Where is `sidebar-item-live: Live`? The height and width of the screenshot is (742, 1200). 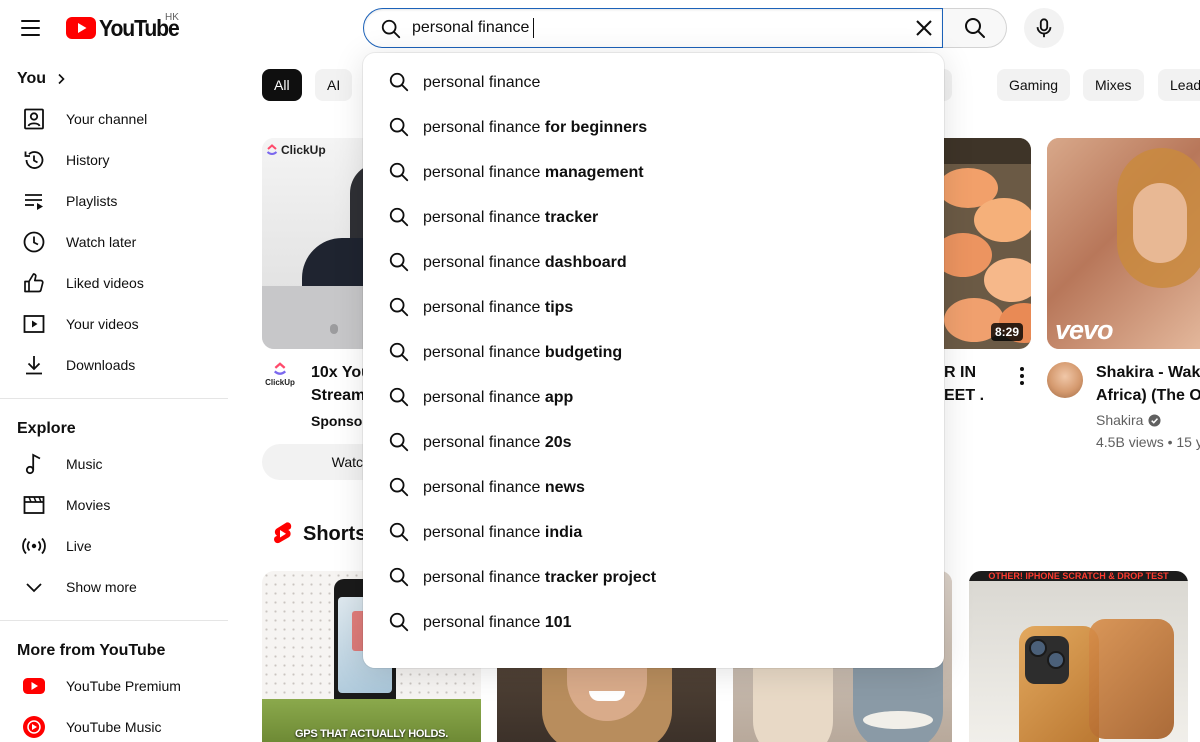 sidebar-item-live: Live is located at coordinates (120, 546).